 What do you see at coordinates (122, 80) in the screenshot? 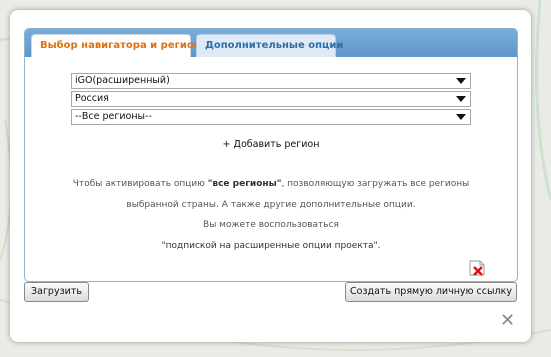
I see `navigator-select-value: iGO(расширенный)` at bounding box center [122, 80].